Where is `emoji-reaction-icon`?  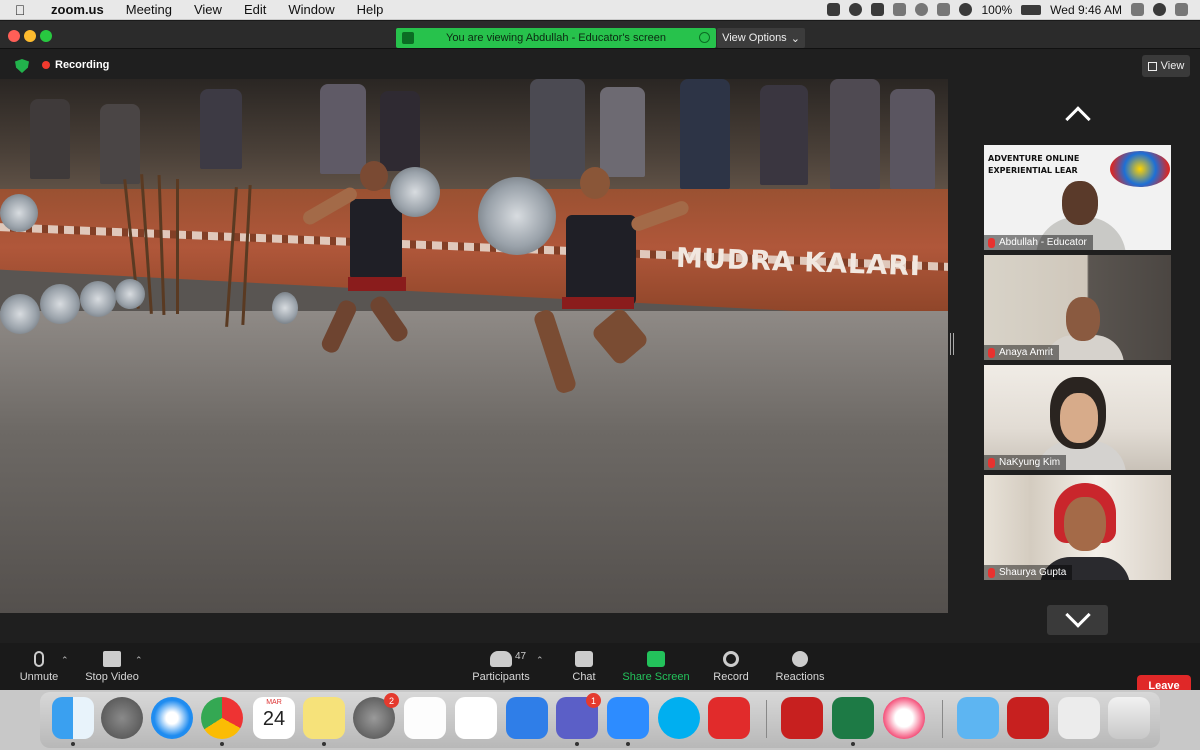
emoji-reaction-icon is located at coordinates (800, 659).